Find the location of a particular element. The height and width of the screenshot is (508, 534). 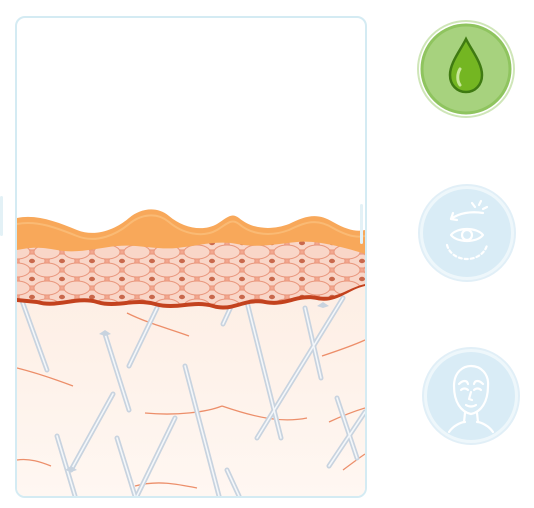

hydration-button is located at coordinates (466, 69).